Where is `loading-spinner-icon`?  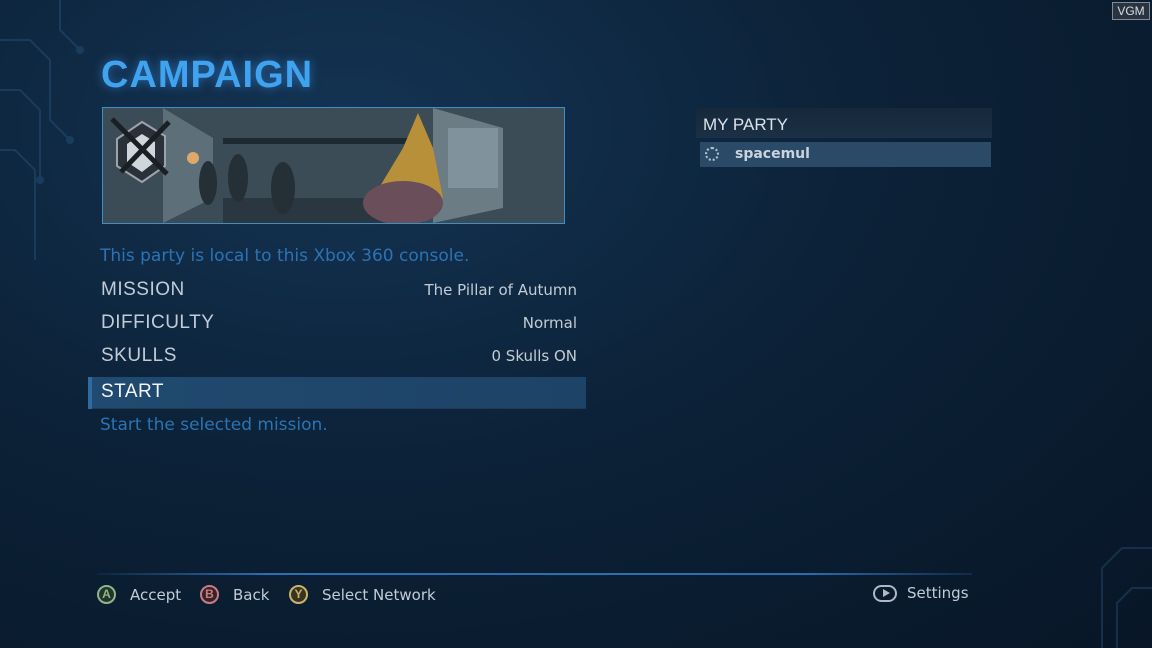 loading-spinner-icon is located at coordinates (712, 154).